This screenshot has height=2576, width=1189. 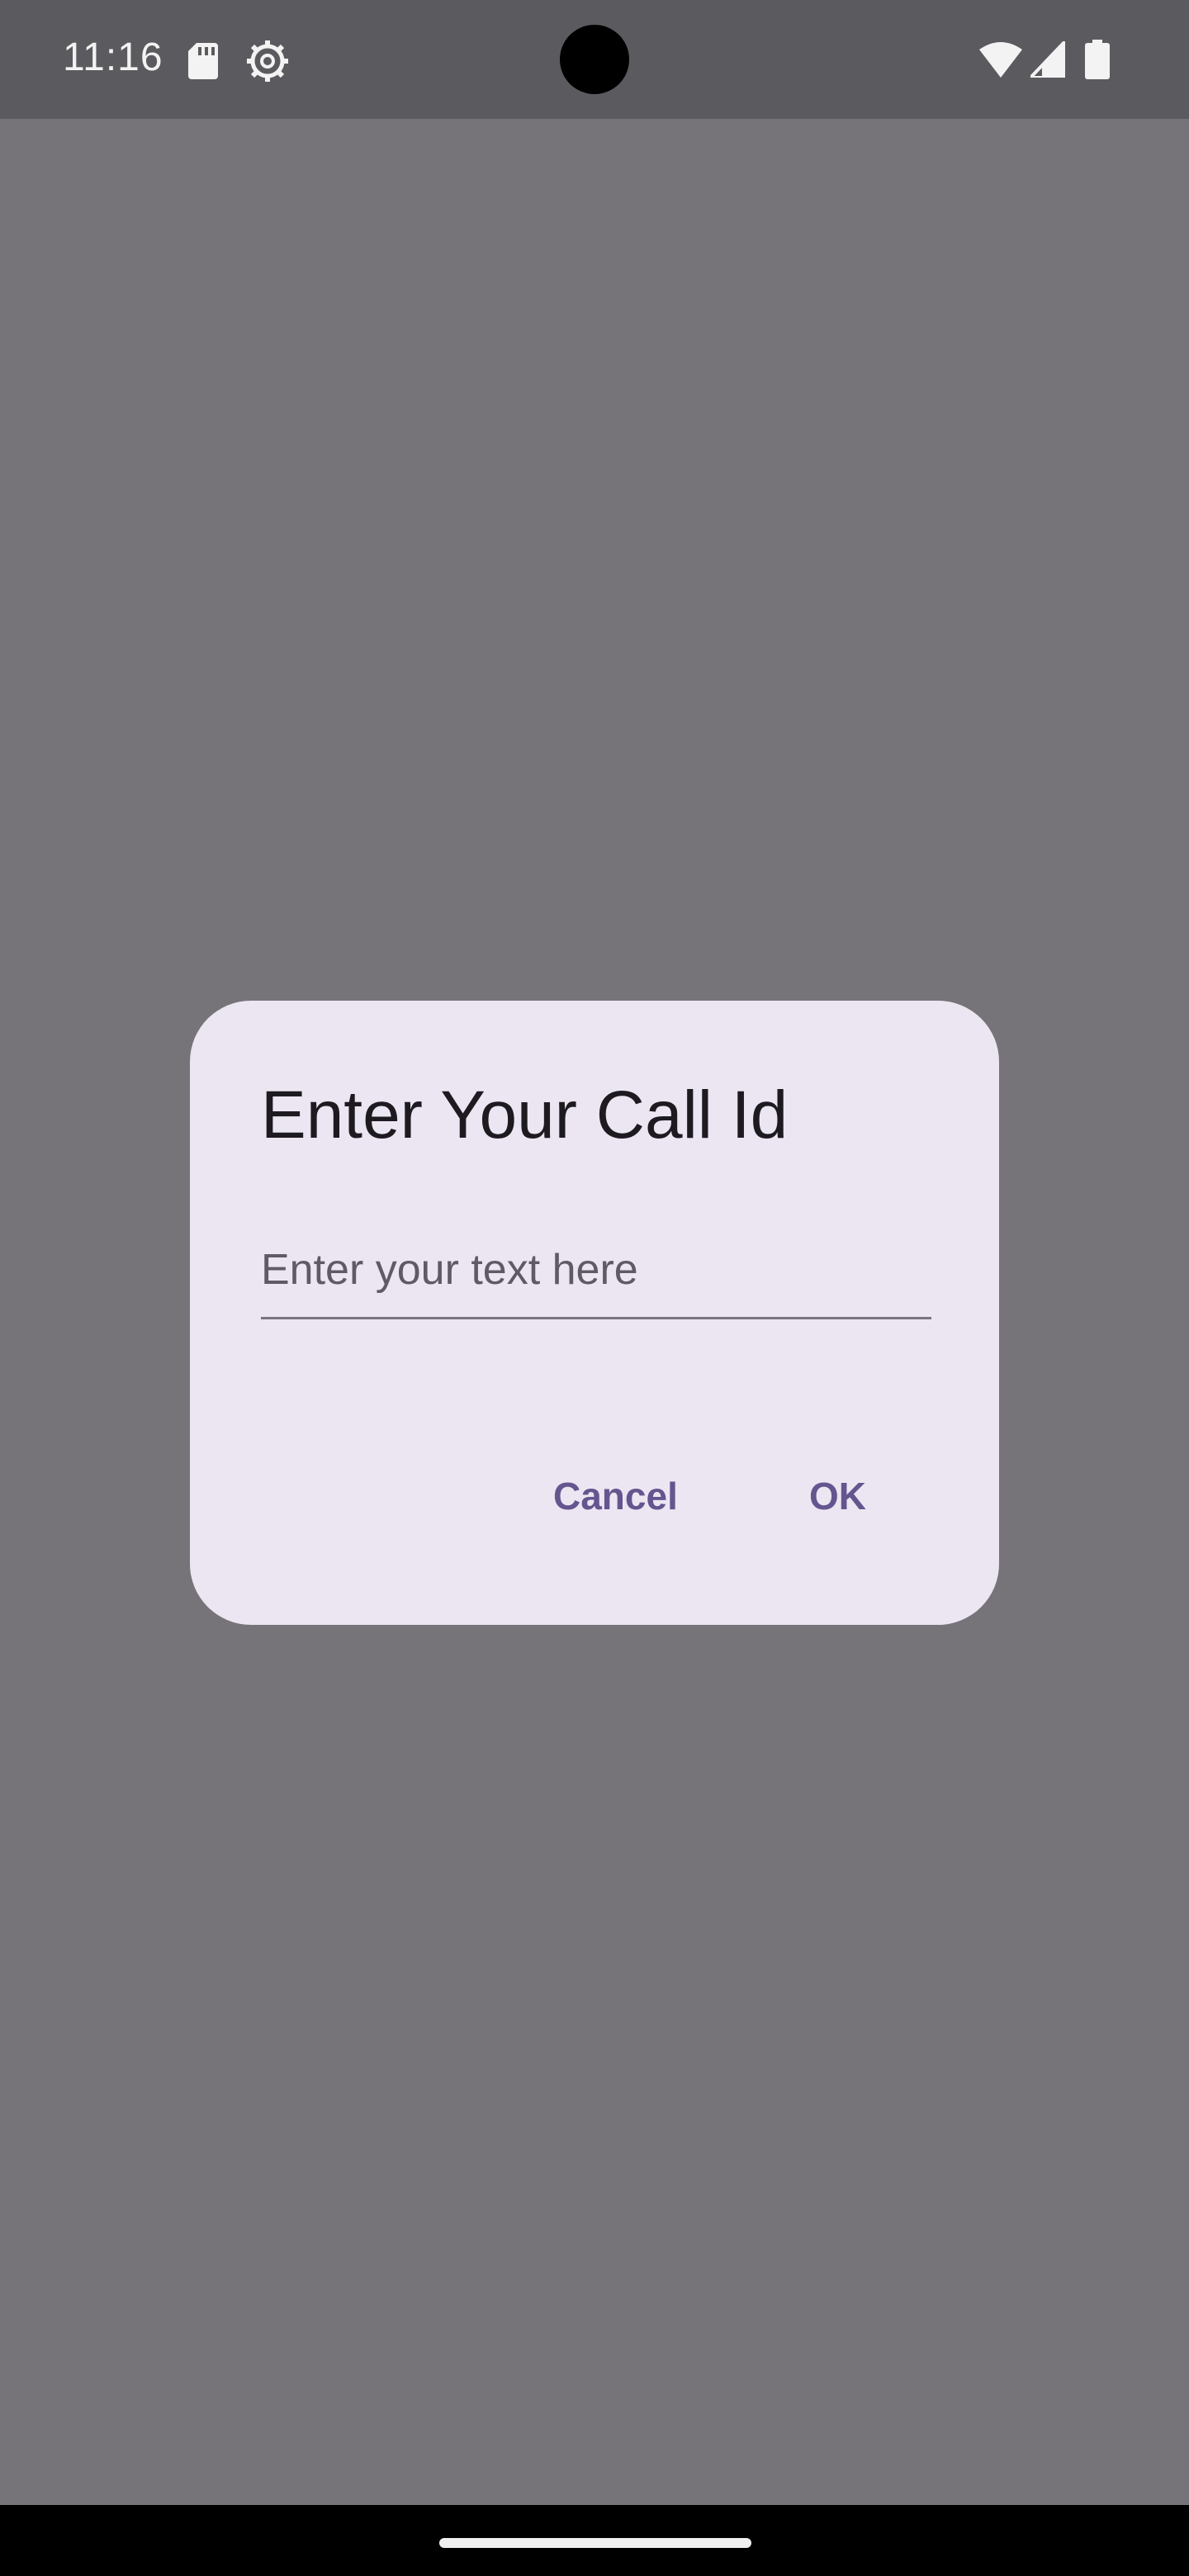 I want to click on wifi-icon, so click(x=1000, y=60).